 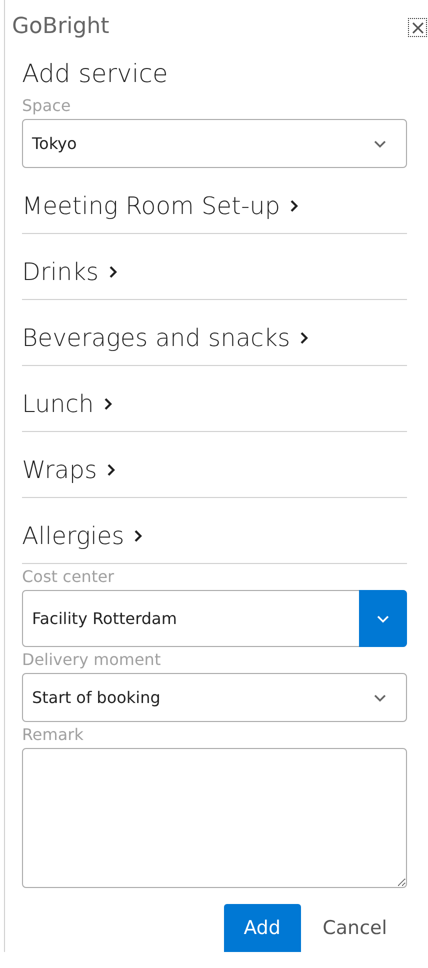 I want to click on category-item: Drinks, so click(x=214, y=267).